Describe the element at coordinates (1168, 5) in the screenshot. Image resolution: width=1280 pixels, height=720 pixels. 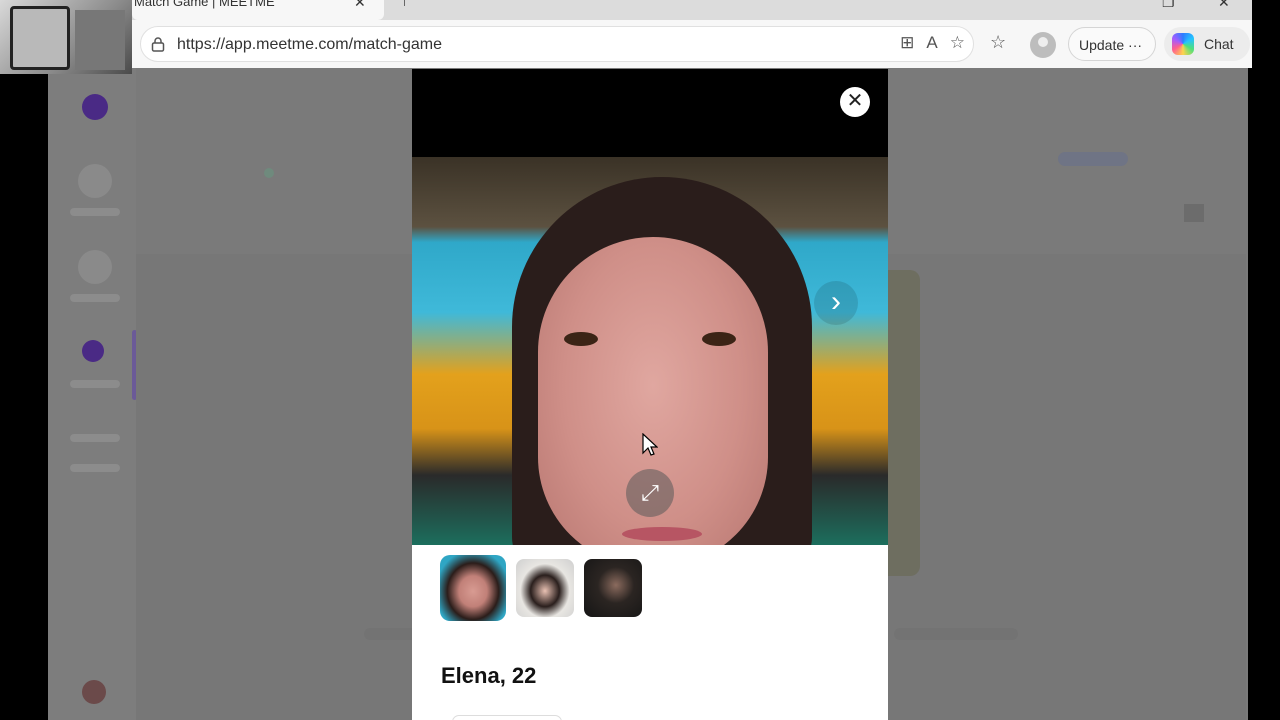
I see `restore-window-icon: ❐` at that location.